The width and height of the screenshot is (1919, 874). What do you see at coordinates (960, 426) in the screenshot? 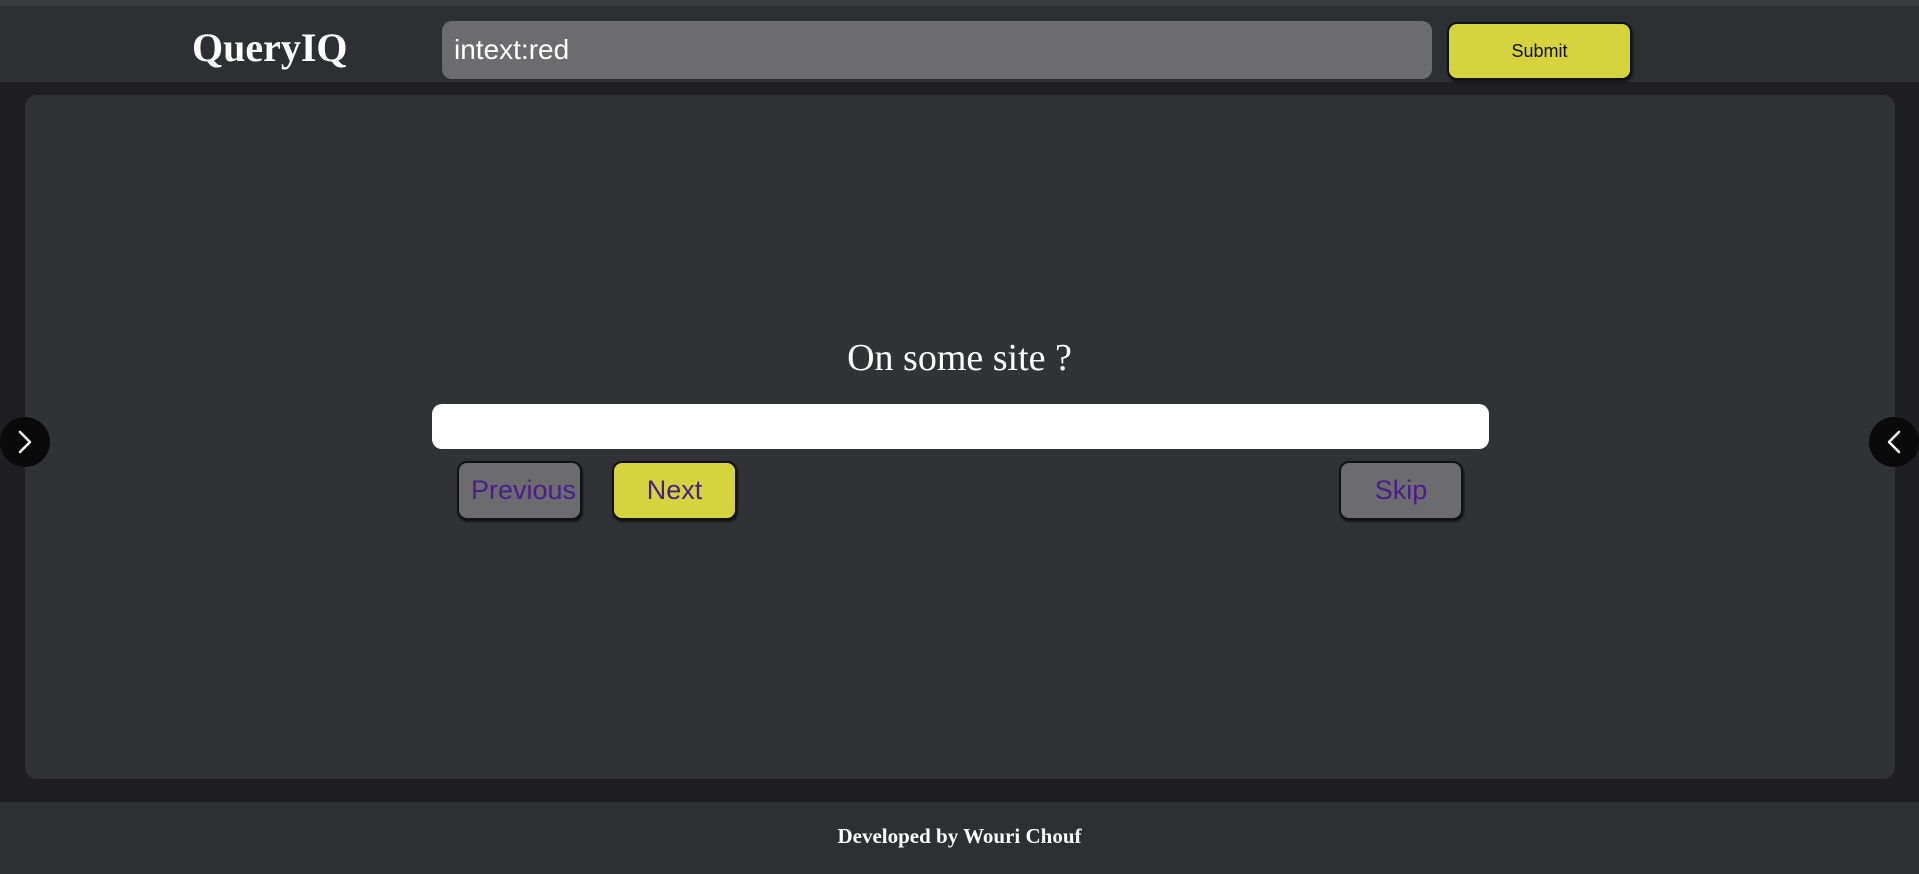
I see `answer-input` at bounding box center [960, 426].